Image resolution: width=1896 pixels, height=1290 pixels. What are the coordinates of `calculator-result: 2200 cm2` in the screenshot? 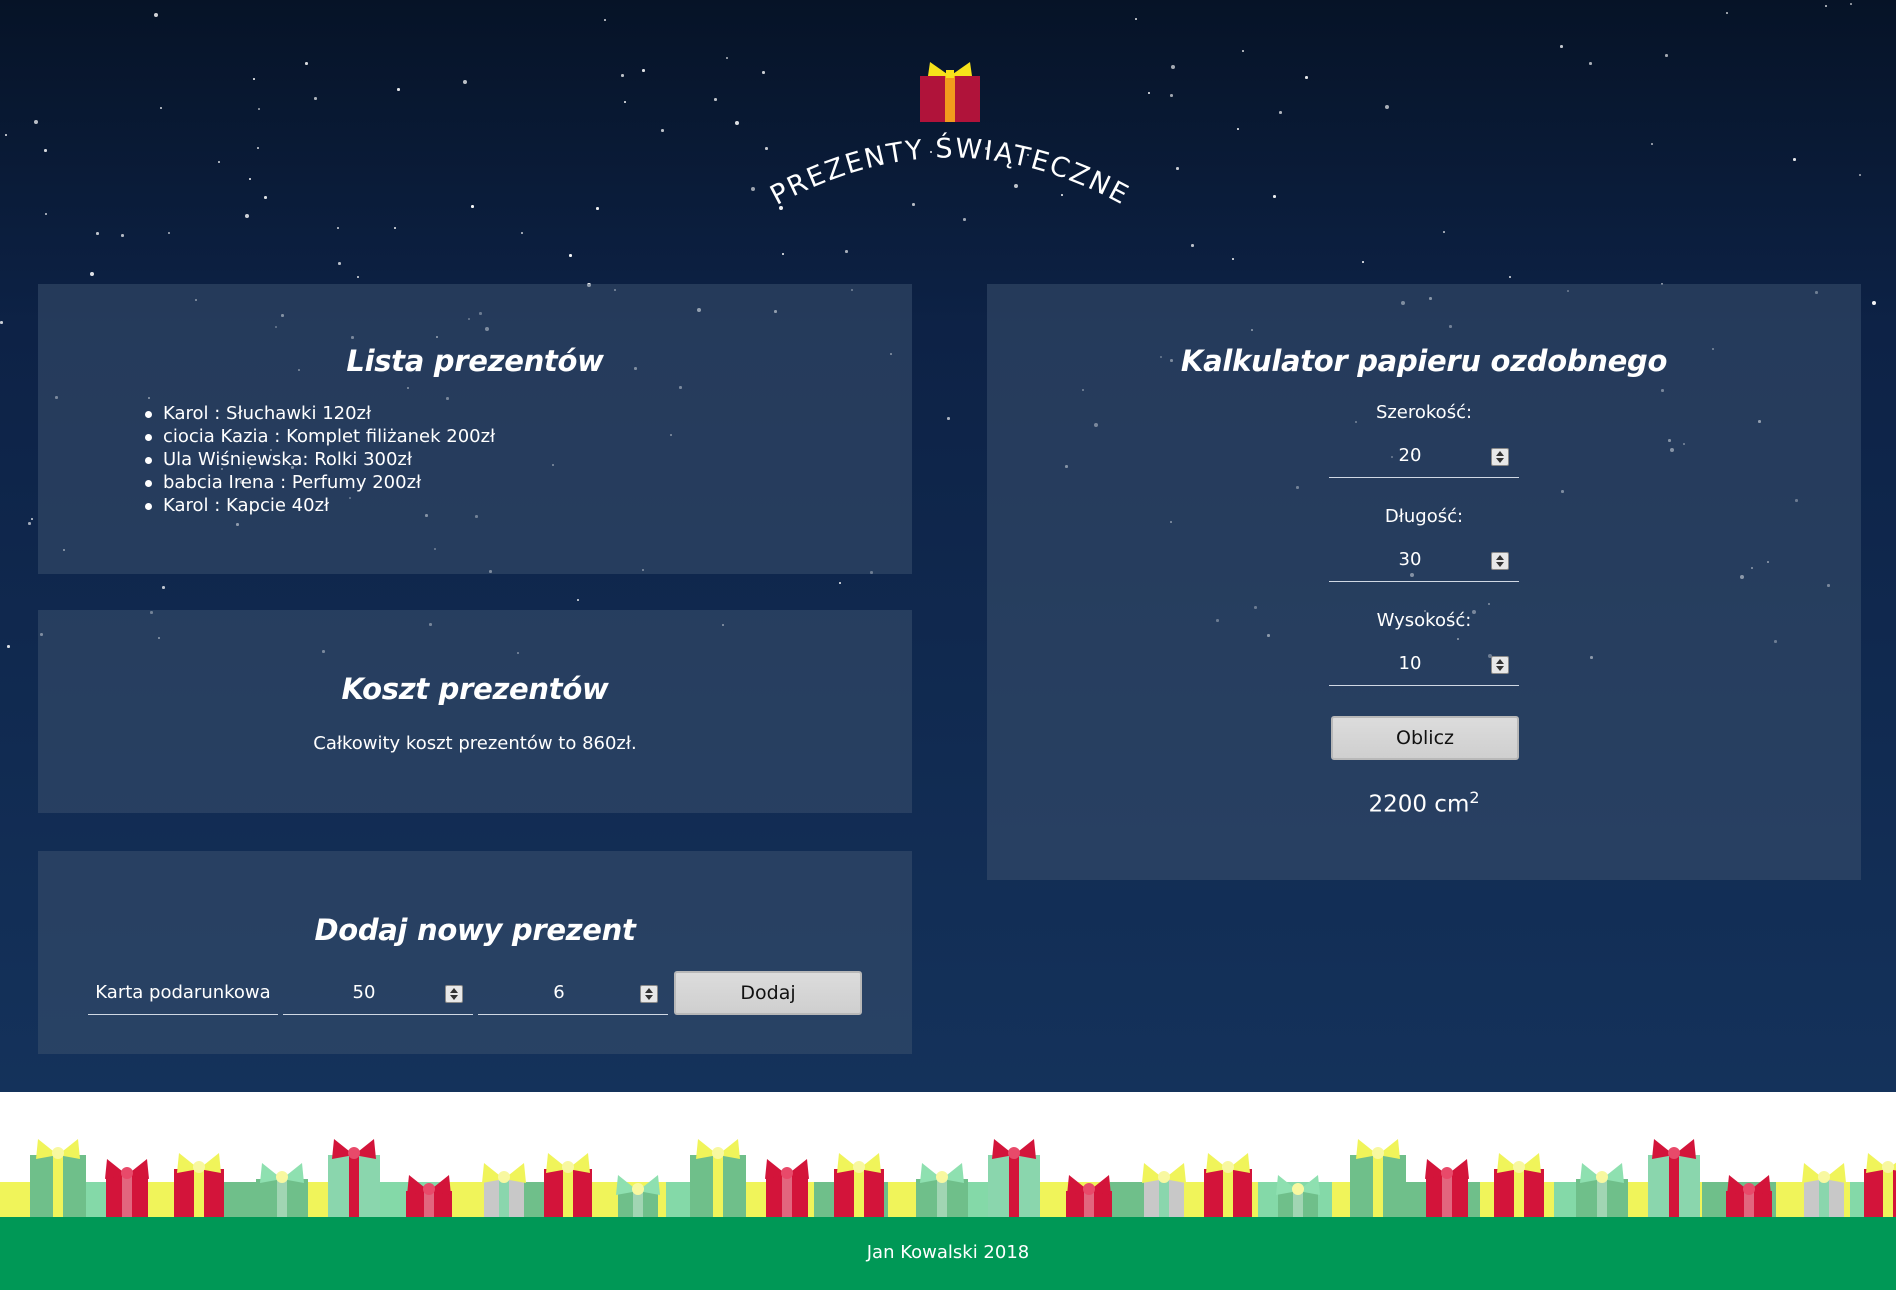 It's located at (1424, 803).